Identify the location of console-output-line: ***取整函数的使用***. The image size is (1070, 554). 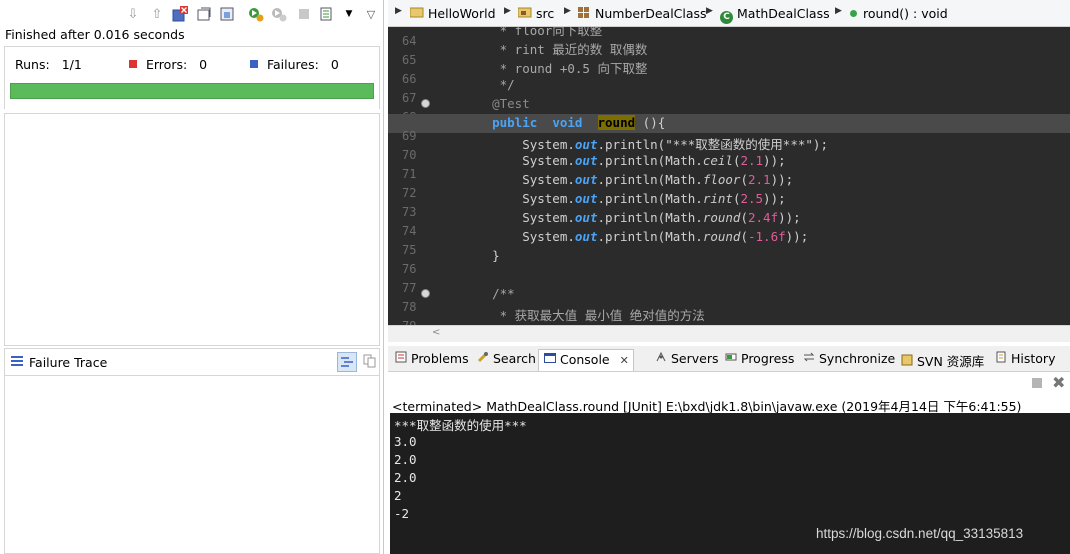
(460, 425).